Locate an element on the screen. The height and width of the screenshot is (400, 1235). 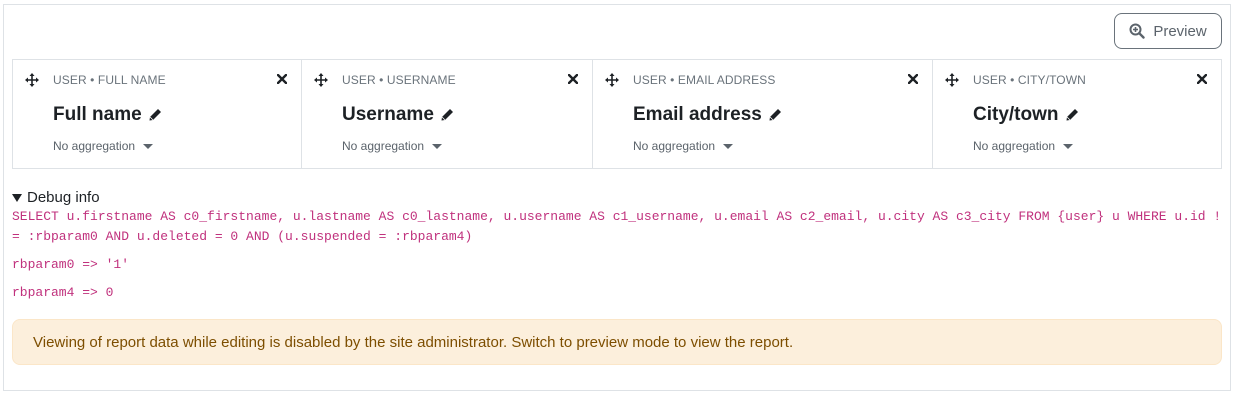
debug-info-label: Debug info is located at coordinates (63, 197).